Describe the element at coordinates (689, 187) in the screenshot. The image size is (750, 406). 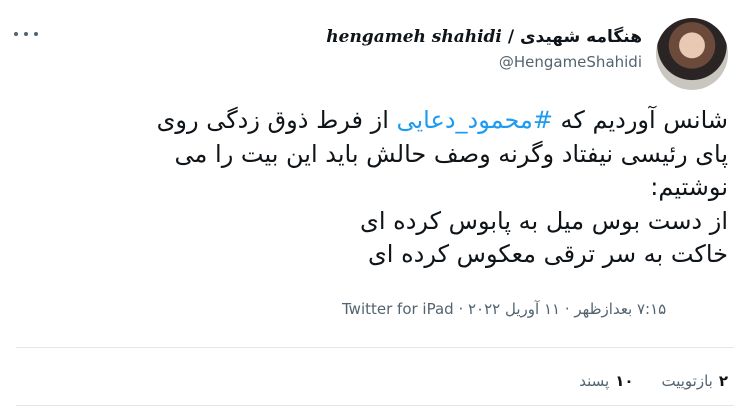
I see `tweet-line-3: نوشتیم:` at that location.